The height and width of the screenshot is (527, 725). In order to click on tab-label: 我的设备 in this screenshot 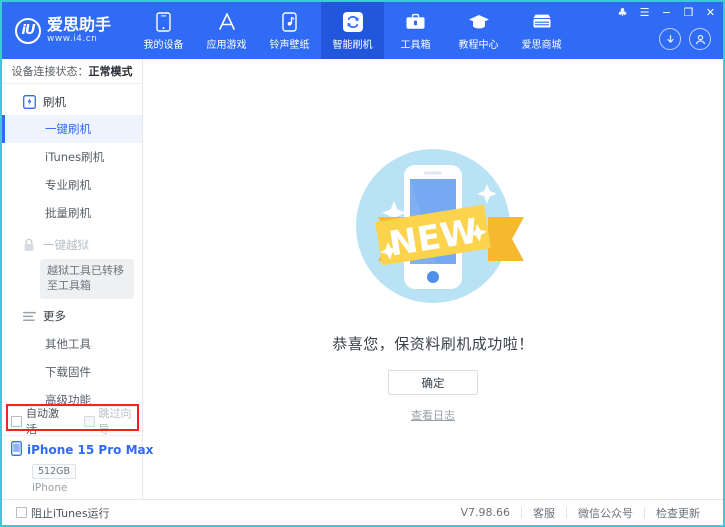, I will do `click(163, 45)`.